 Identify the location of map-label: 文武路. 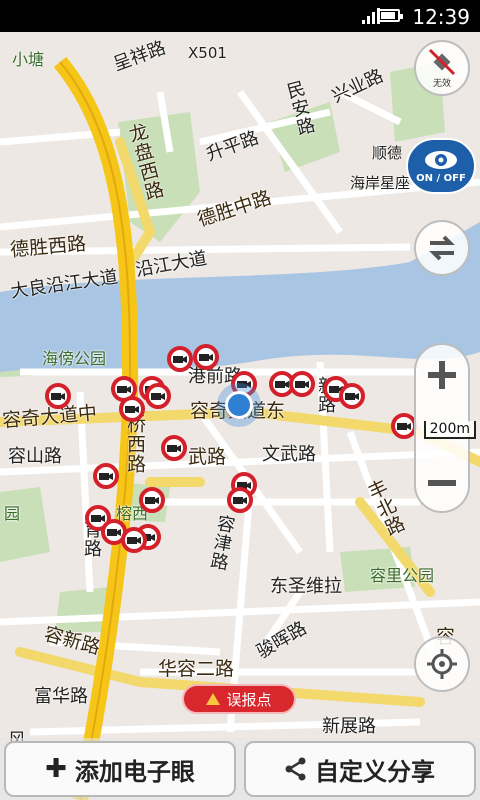
(289, 454).